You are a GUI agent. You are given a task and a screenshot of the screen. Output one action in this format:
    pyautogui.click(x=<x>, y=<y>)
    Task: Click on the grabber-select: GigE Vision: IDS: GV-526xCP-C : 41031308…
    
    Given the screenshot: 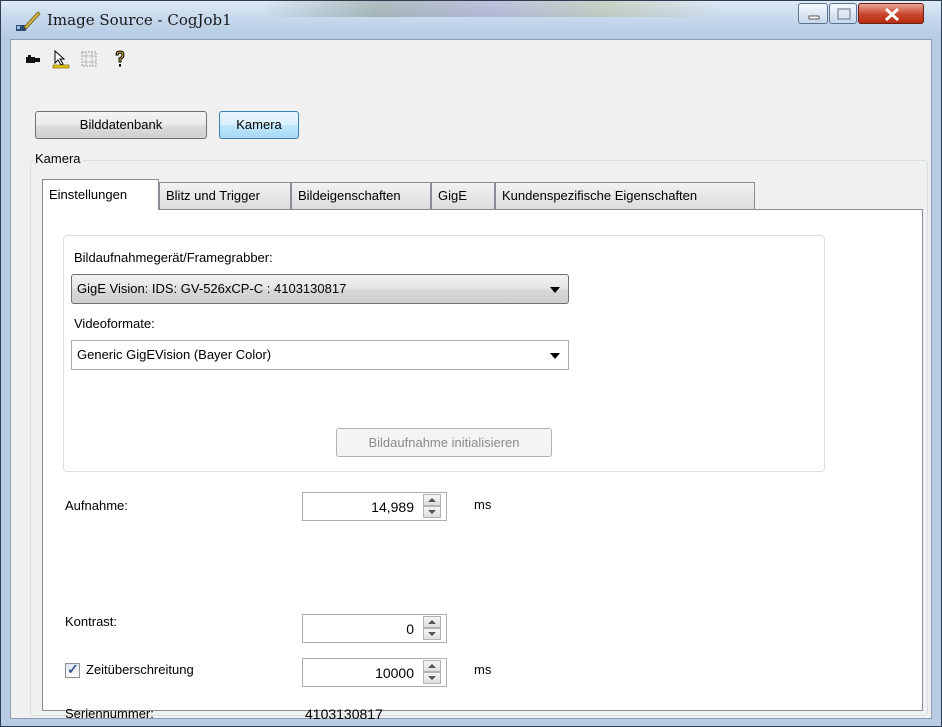 What is the action you would take?
    pyautogui.click(x=320, y=289)
    